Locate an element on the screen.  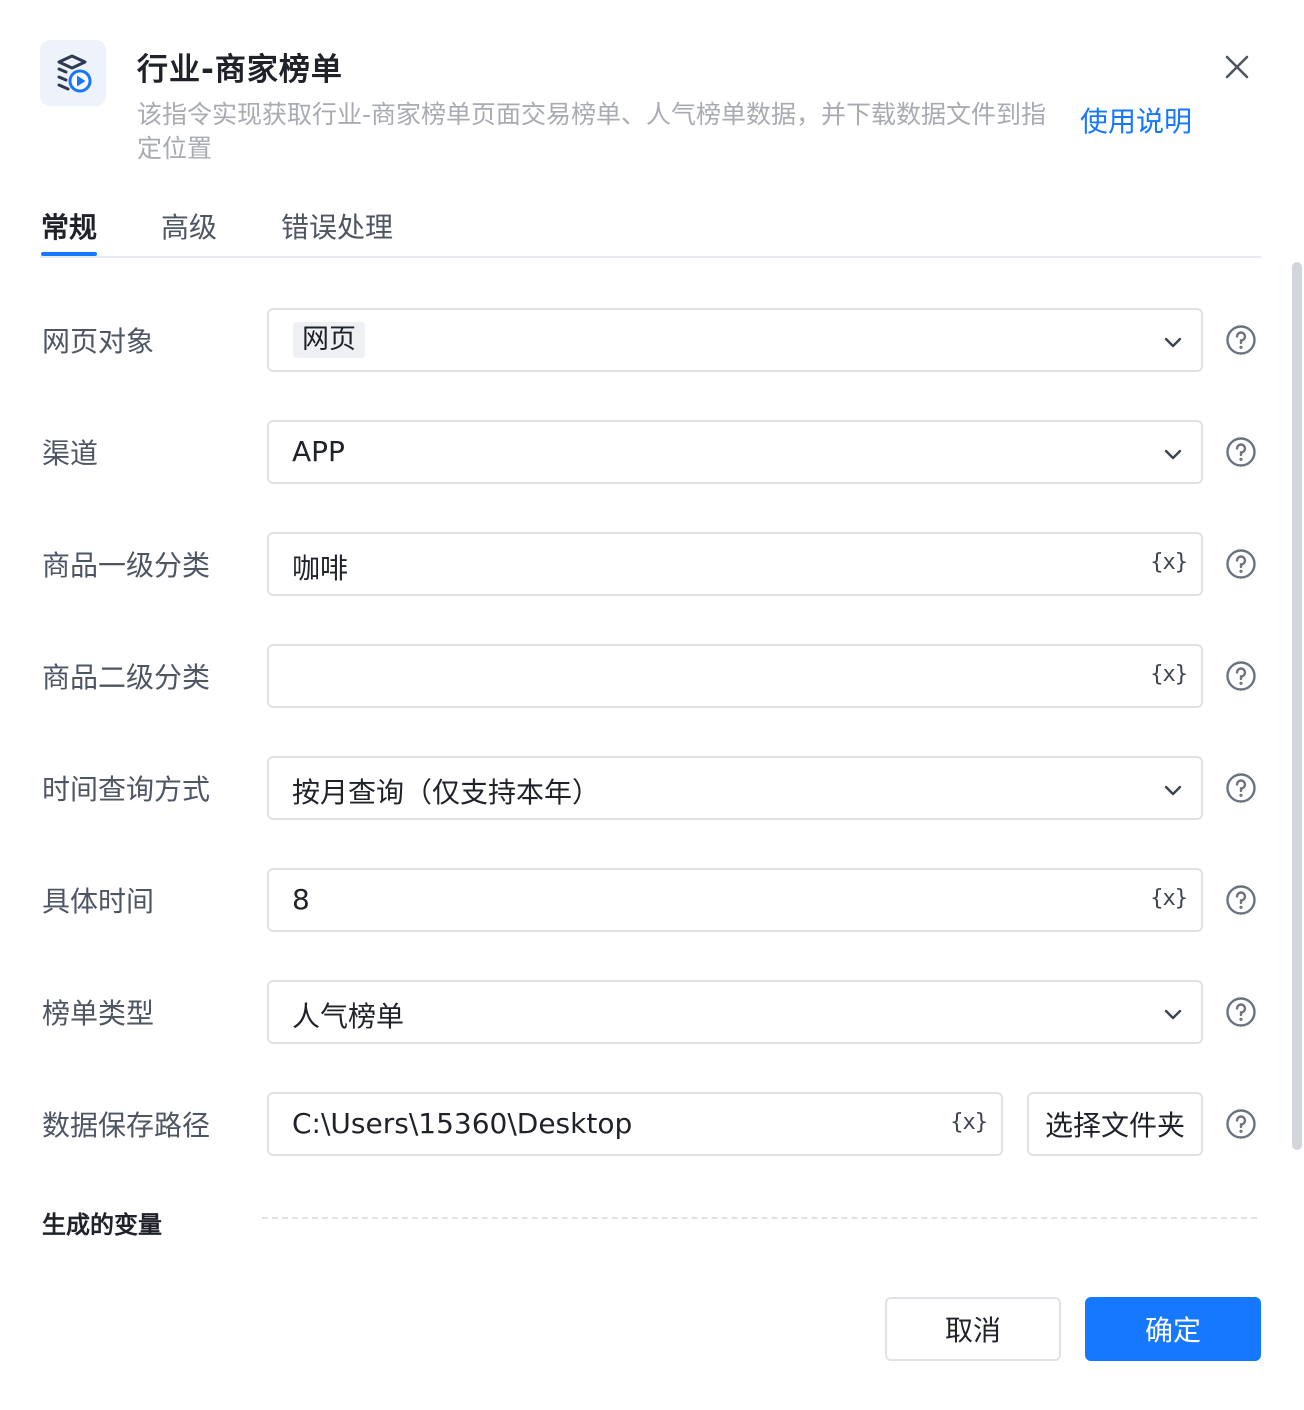
dialog-title: 行业-商家榜单 is located at coordinates (240, 70).